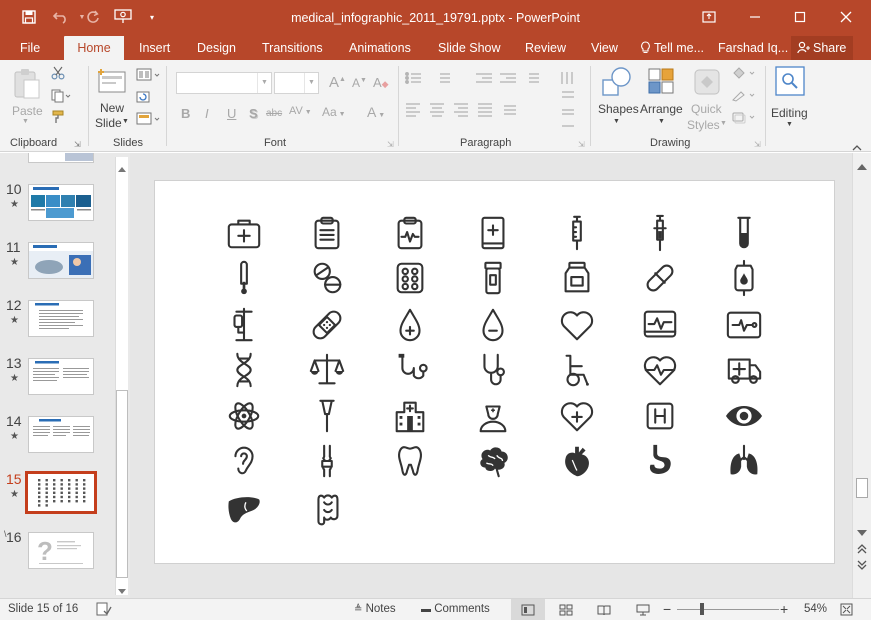 The height and width of the screenshot is (620, 871). I want to click on thermometer-icon, so click(244, 278).